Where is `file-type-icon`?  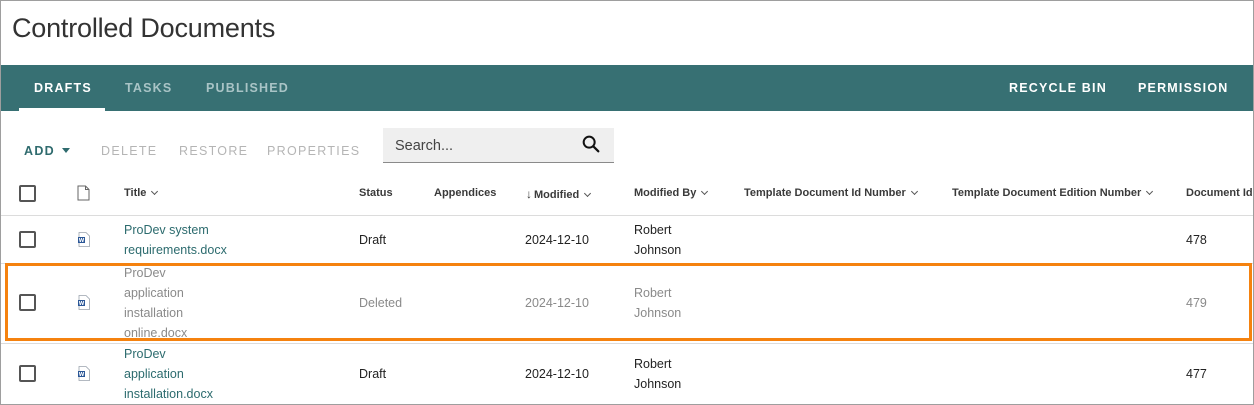 file-type-icon is located at coordinates (83, 193).